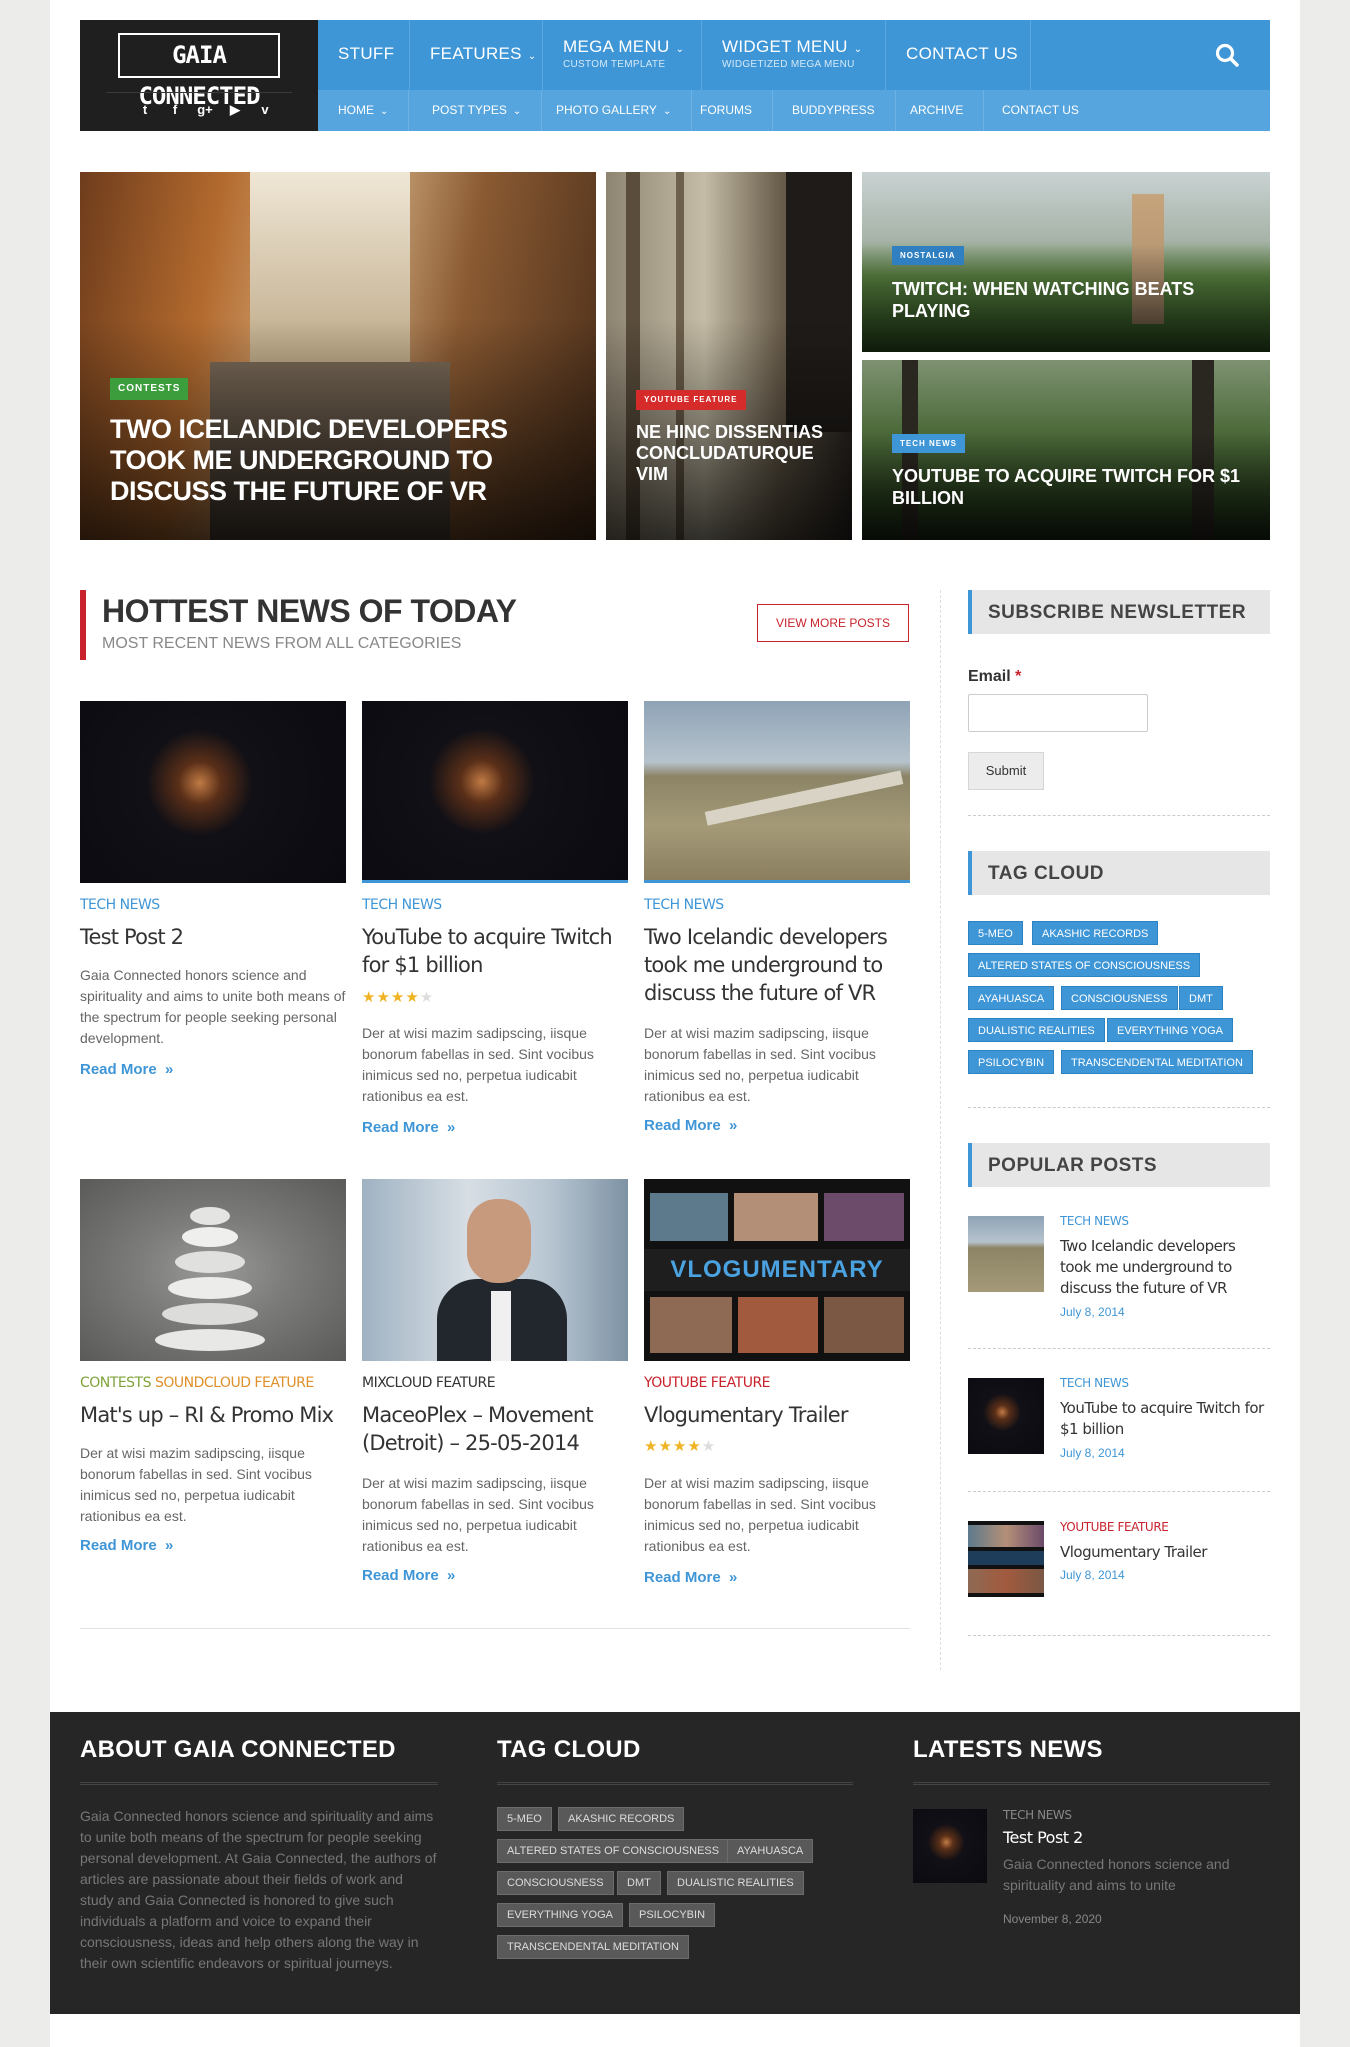 The height and width of the screenshot is (2047, 1350). Describe the element at coordinates (777, 1270) in the screenshot. I see `post-thumbnail: VLOGUMENTARY` at that location.